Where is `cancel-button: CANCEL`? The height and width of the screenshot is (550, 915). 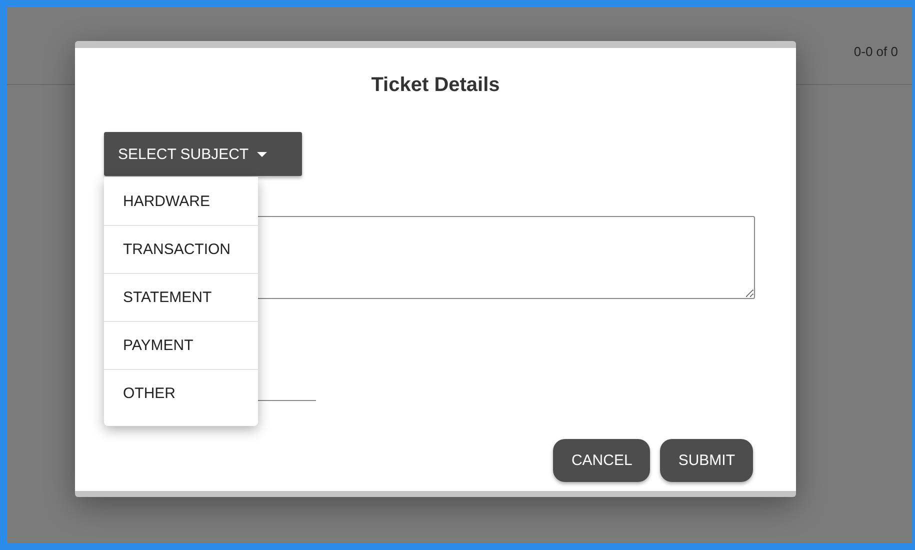 cancel-button: CANCEL is located at coordinates (601, 460).